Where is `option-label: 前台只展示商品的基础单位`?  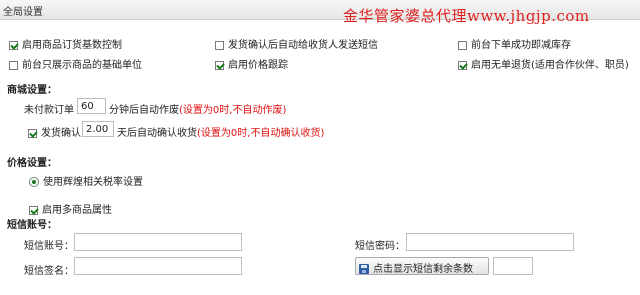 option-label: 前台只展示商品的基础单位 is located at coordinates (82, 65).